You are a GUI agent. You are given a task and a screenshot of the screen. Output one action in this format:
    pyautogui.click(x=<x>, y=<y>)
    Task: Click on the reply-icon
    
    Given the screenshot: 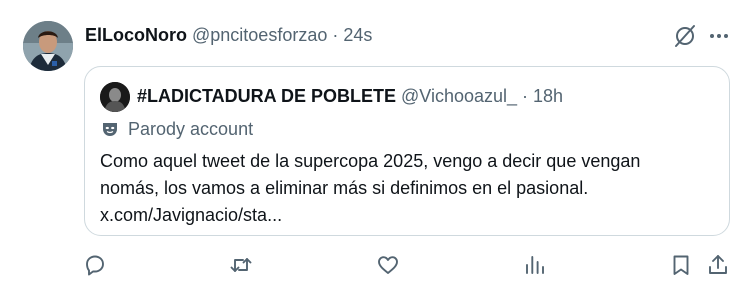 What is the action you would take?
    pyautogui.click(x=95, y=265)
    